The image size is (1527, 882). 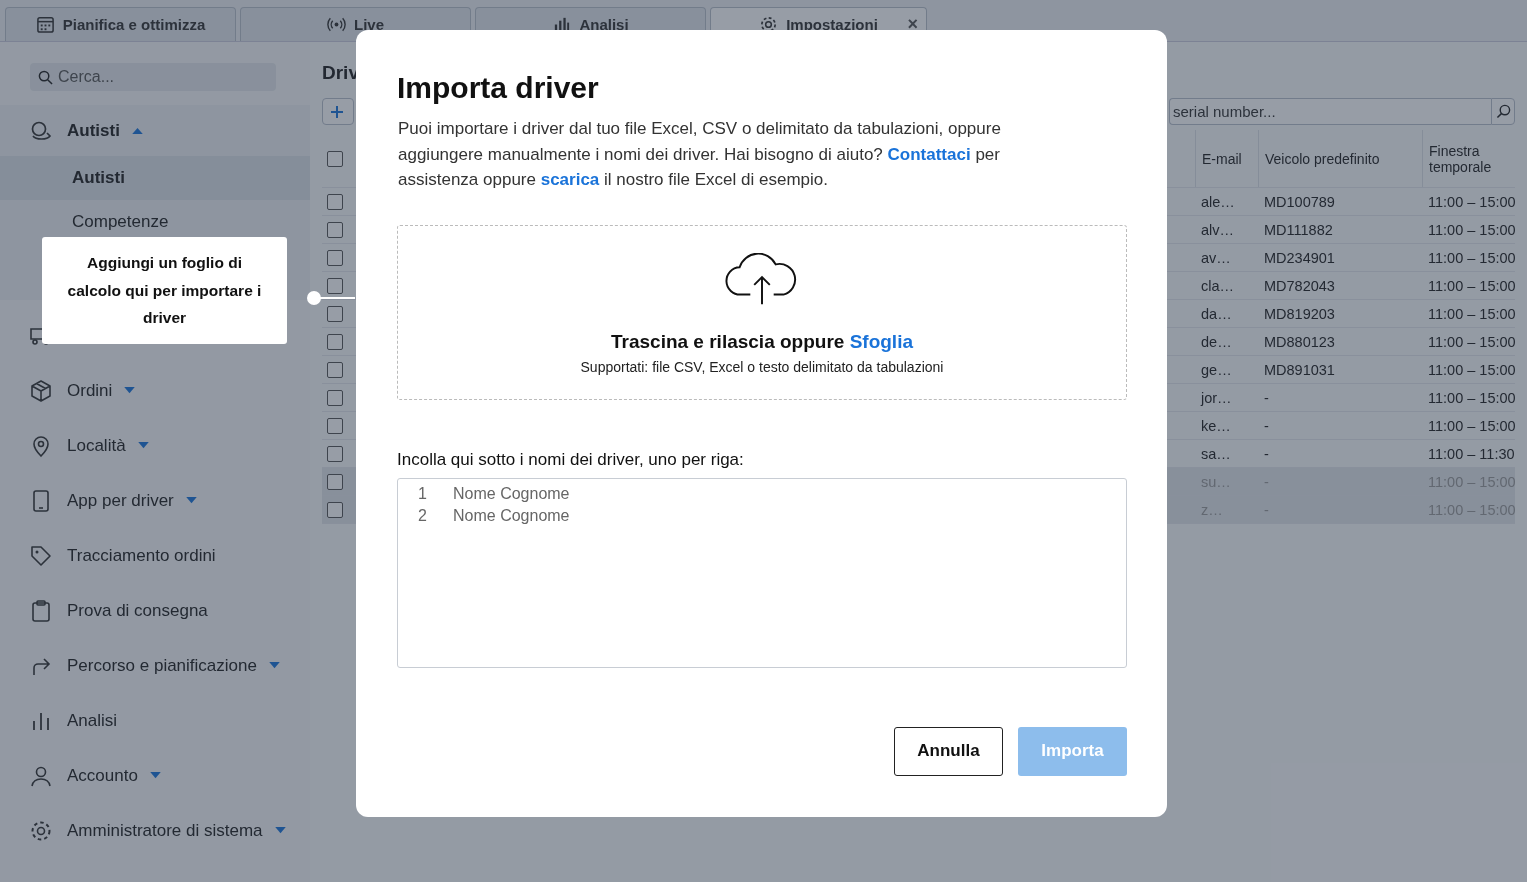 What do you see at coordinates (164, 290) in the screenshot?
I see `tooltip: Aggiungi un foglio di calcolo qui per importare i driver` at bounding box center [164, 290].